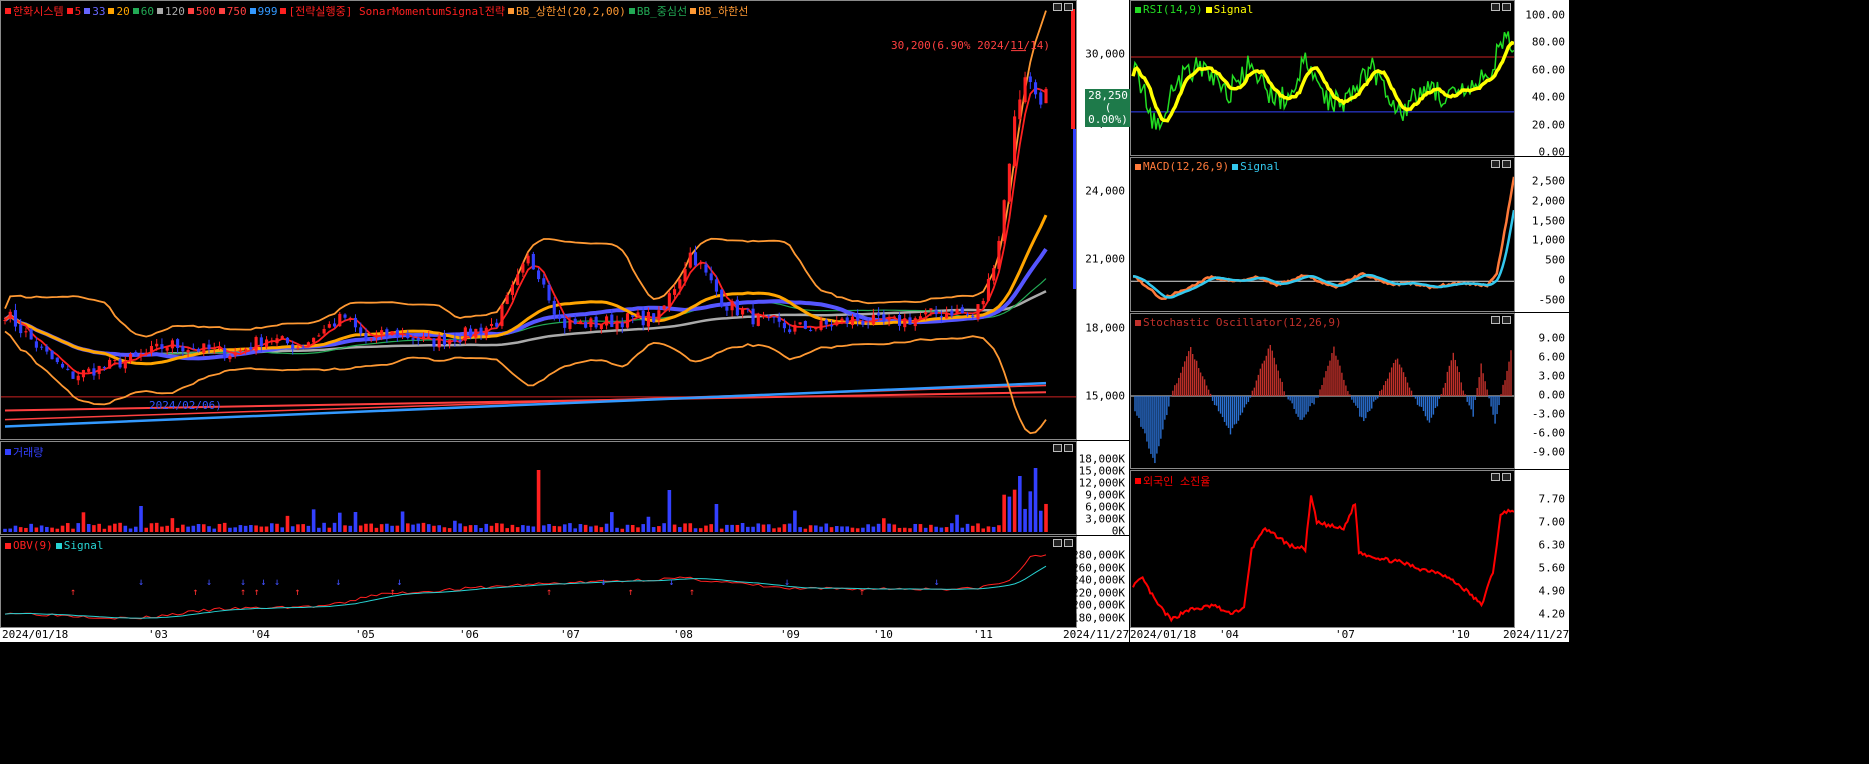 This screenshot has width=1869, height=764. I want to click on macd-chart, so click(1322, 238).